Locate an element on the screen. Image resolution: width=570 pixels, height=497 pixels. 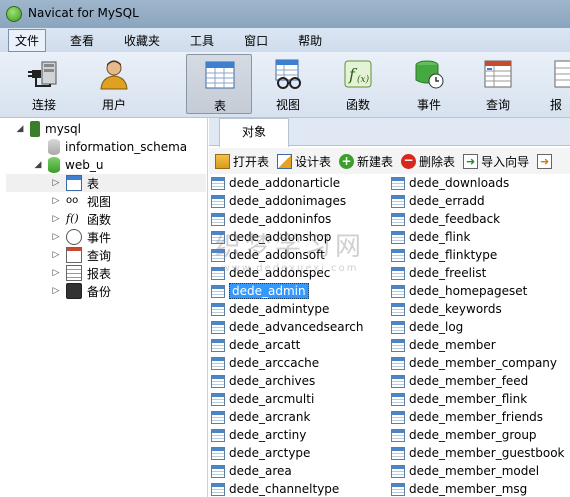
plug-icon is located at coordinates (42, 74).